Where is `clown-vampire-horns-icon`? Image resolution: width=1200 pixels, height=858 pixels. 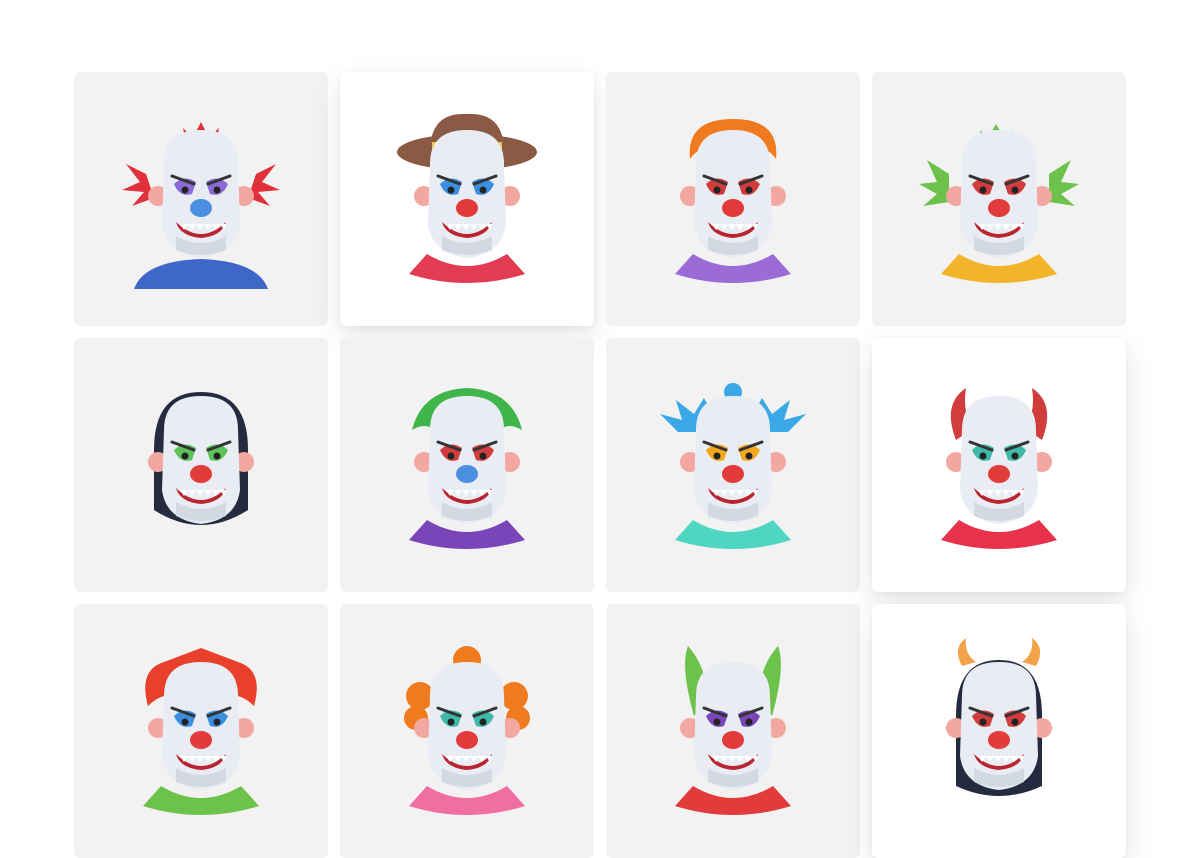
clown-vampire-horns-icon is located at coordinates (999, 731).